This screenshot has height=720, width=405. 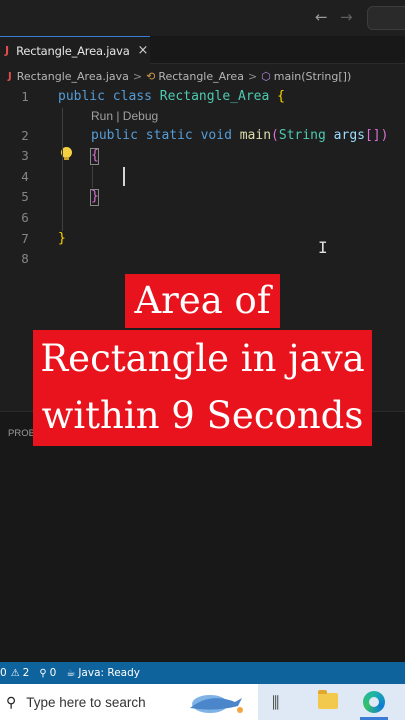 What do you see at coordinates (25, 217) in the screenshot?
I see `line-number: 6` at bounding box center [25, 217].